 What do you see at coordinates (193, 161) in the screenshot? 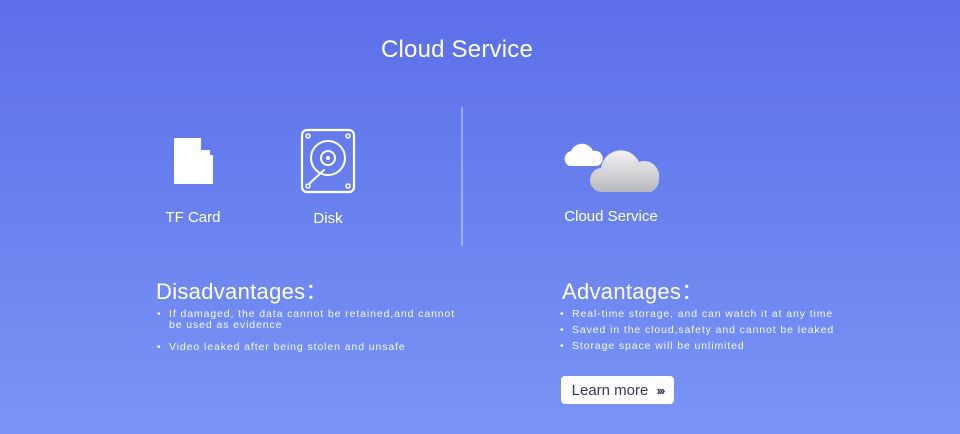
I see `sd-card-icon` at bounding box center [193, 161].